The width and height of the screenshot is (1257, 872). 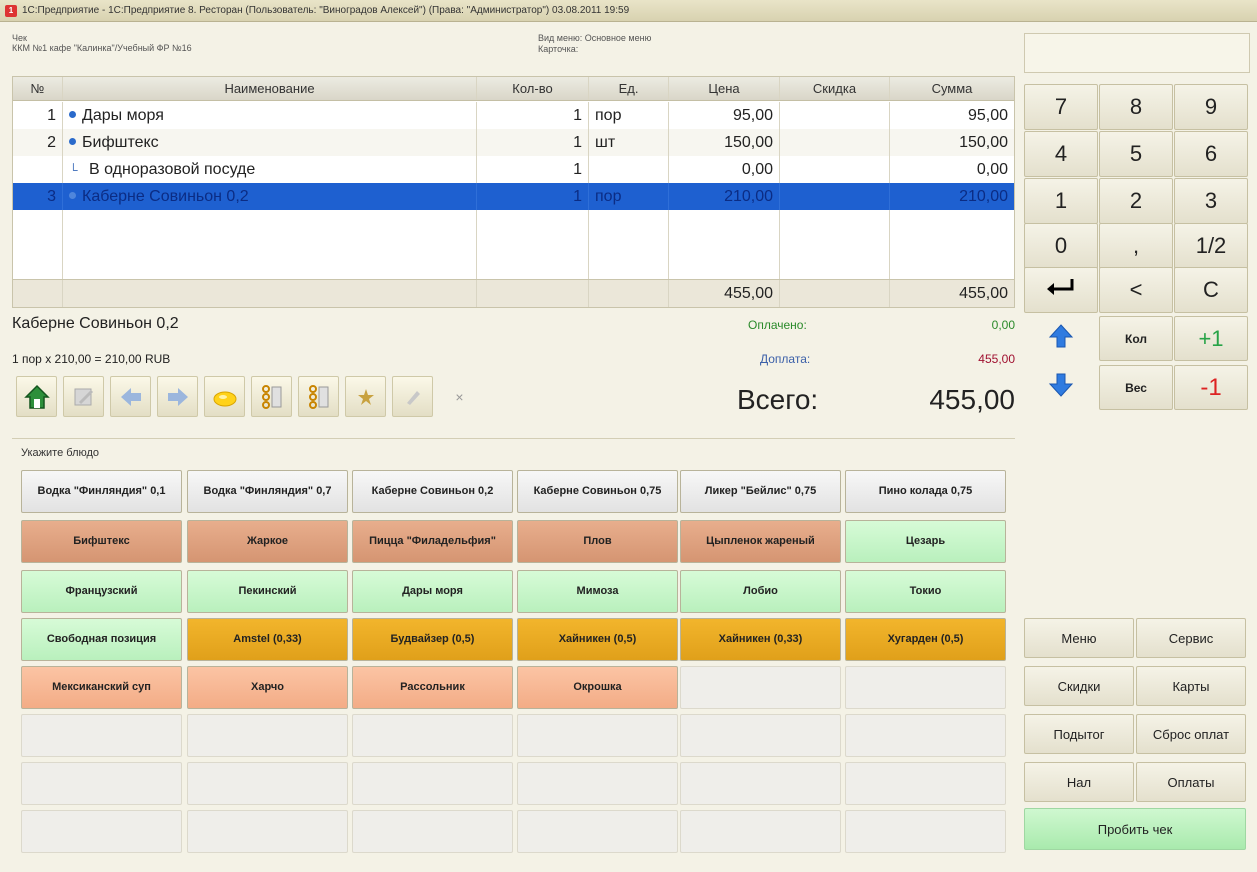 What do you see at coordinates (36, 396) in the screenshot?
I see `home-button` at bounding box center [36, 396].